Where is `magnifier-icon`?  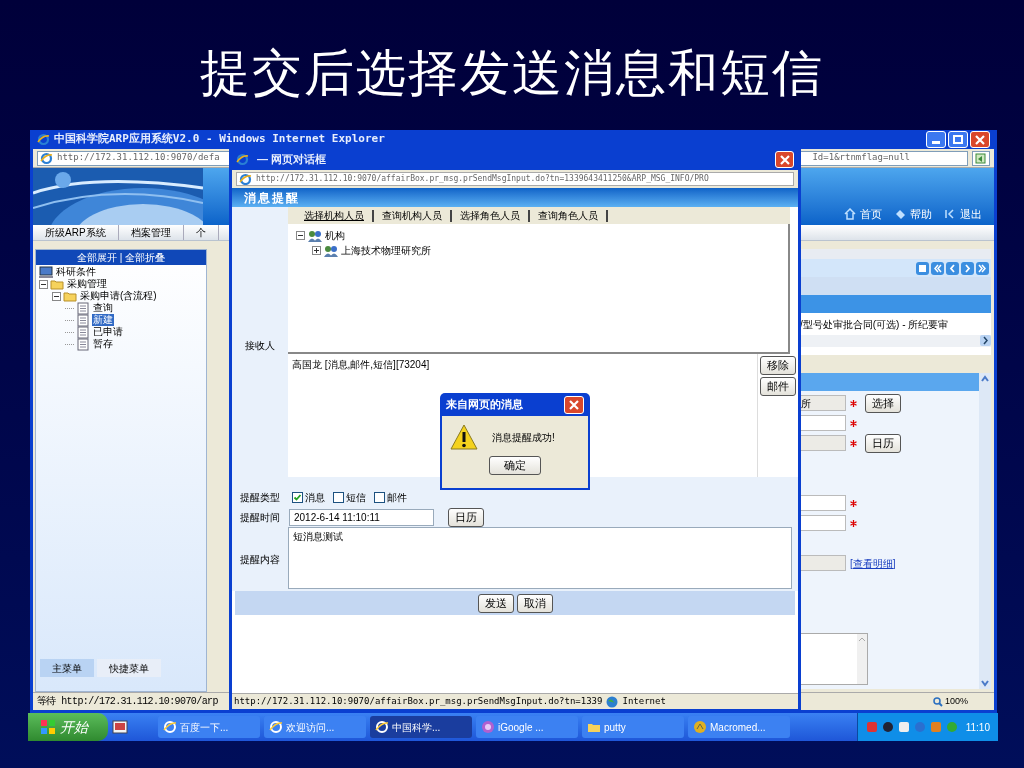
magnifier-icon is located at coordinates (937, 701).